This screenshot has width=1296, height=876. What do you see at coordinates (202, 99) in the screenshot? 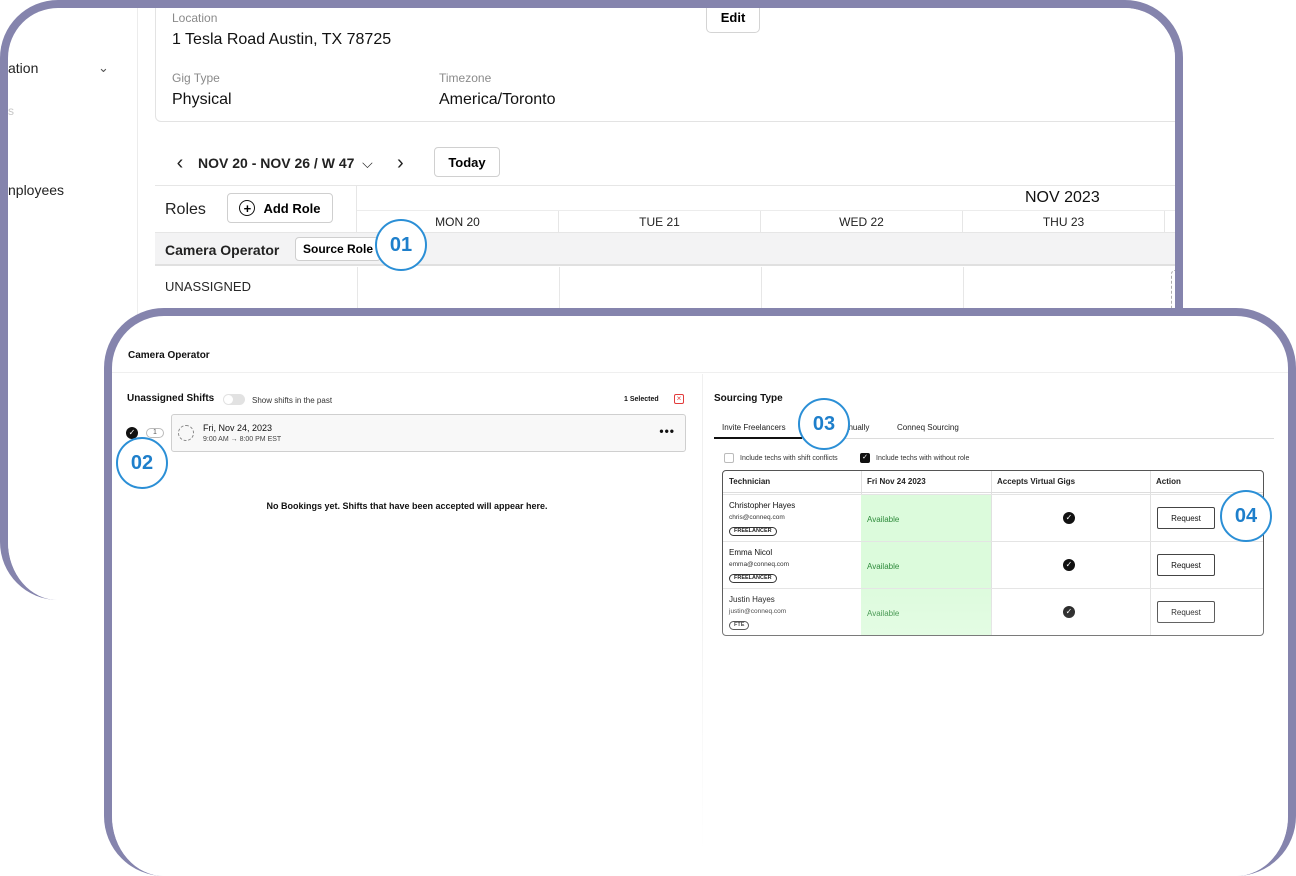
I see `gig-type-value: Physical` at bounding box center [202, 99].